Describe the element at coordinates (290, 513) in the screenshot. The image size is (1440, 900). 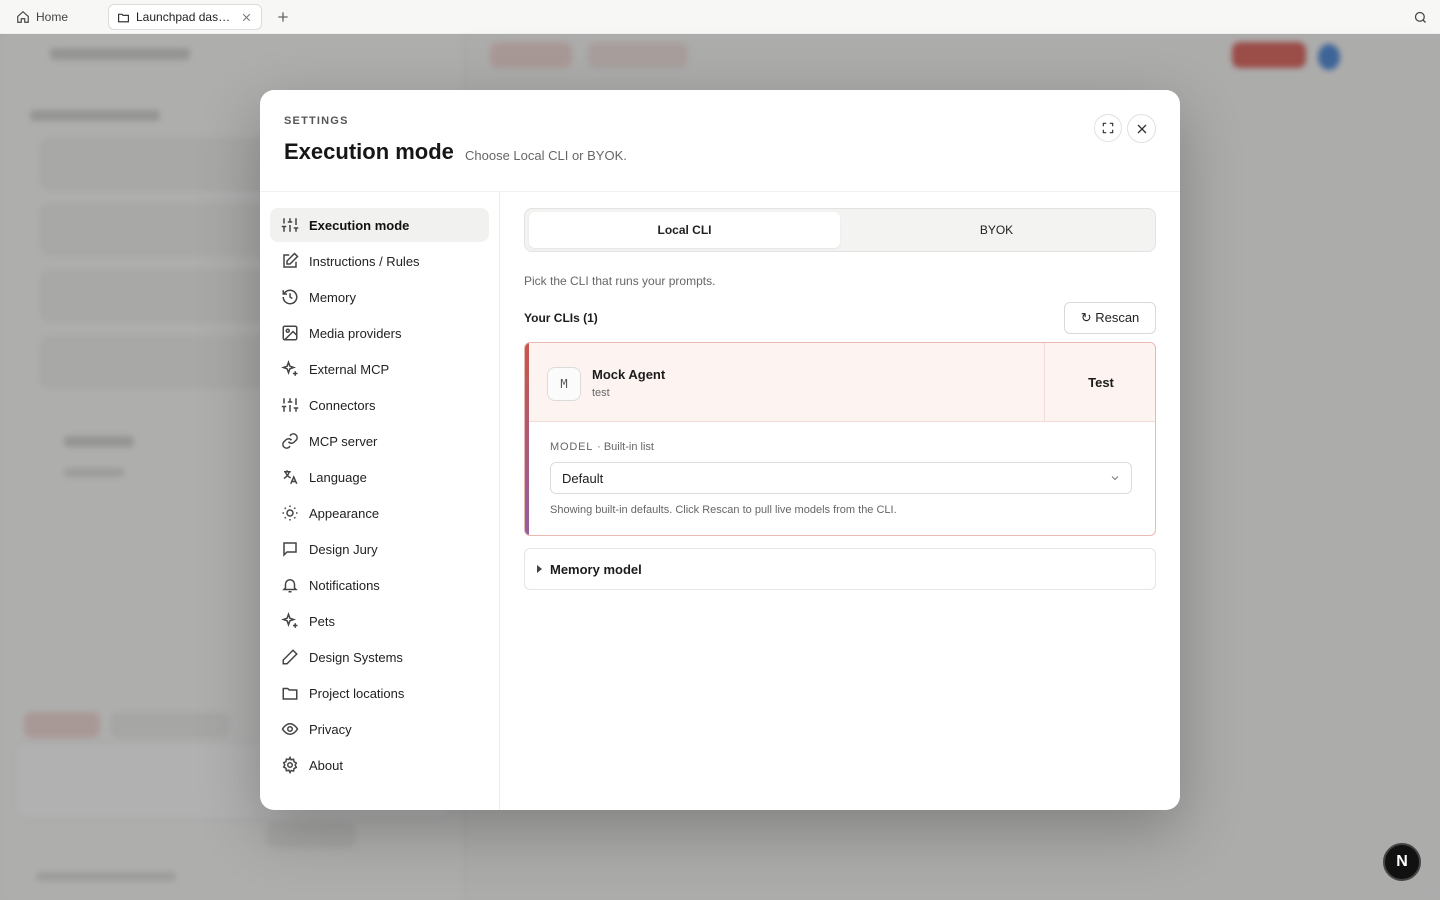
I see `sun-icon` at that location.